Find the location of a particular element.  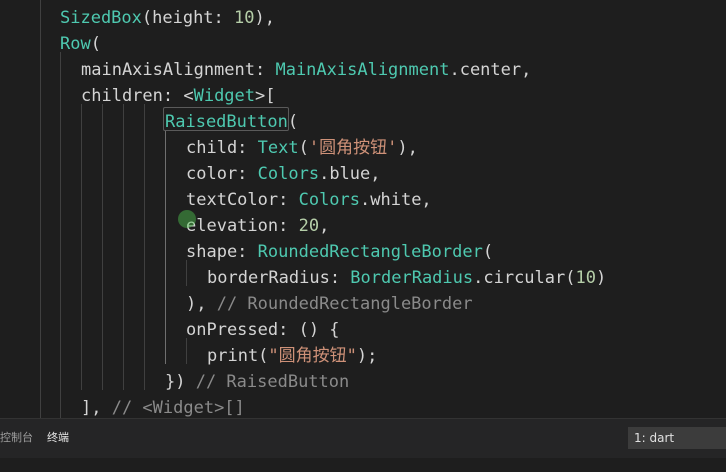

code-line: color: Colors.blue, is located at coordinates (283, 174).